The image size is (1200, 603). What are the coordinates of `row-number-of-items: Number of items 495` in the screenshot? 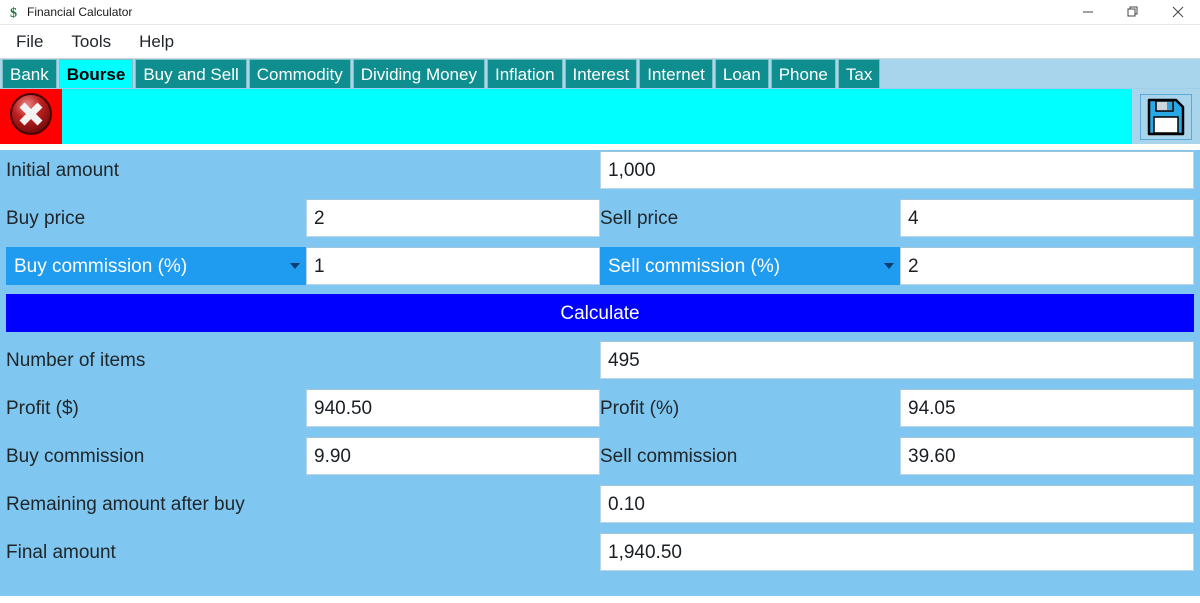 It's located at (600, 360).